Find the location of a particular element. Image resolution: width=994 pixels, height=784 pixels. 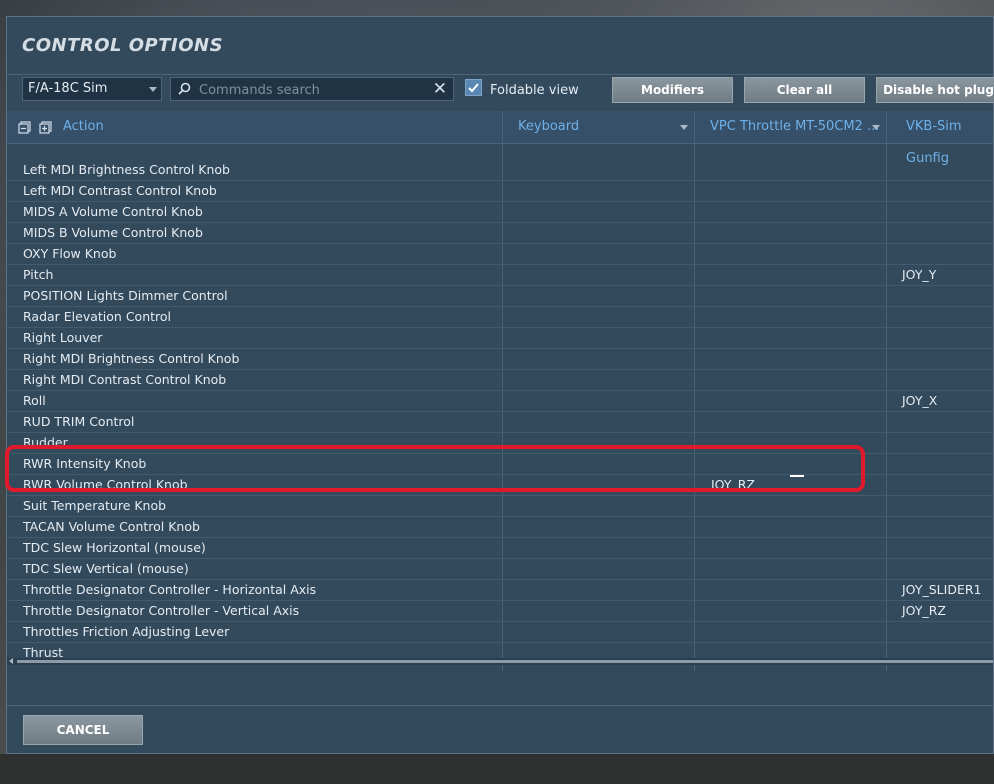

table-row: TACAN Volume Control Knob is located at coordinates (500, 527).